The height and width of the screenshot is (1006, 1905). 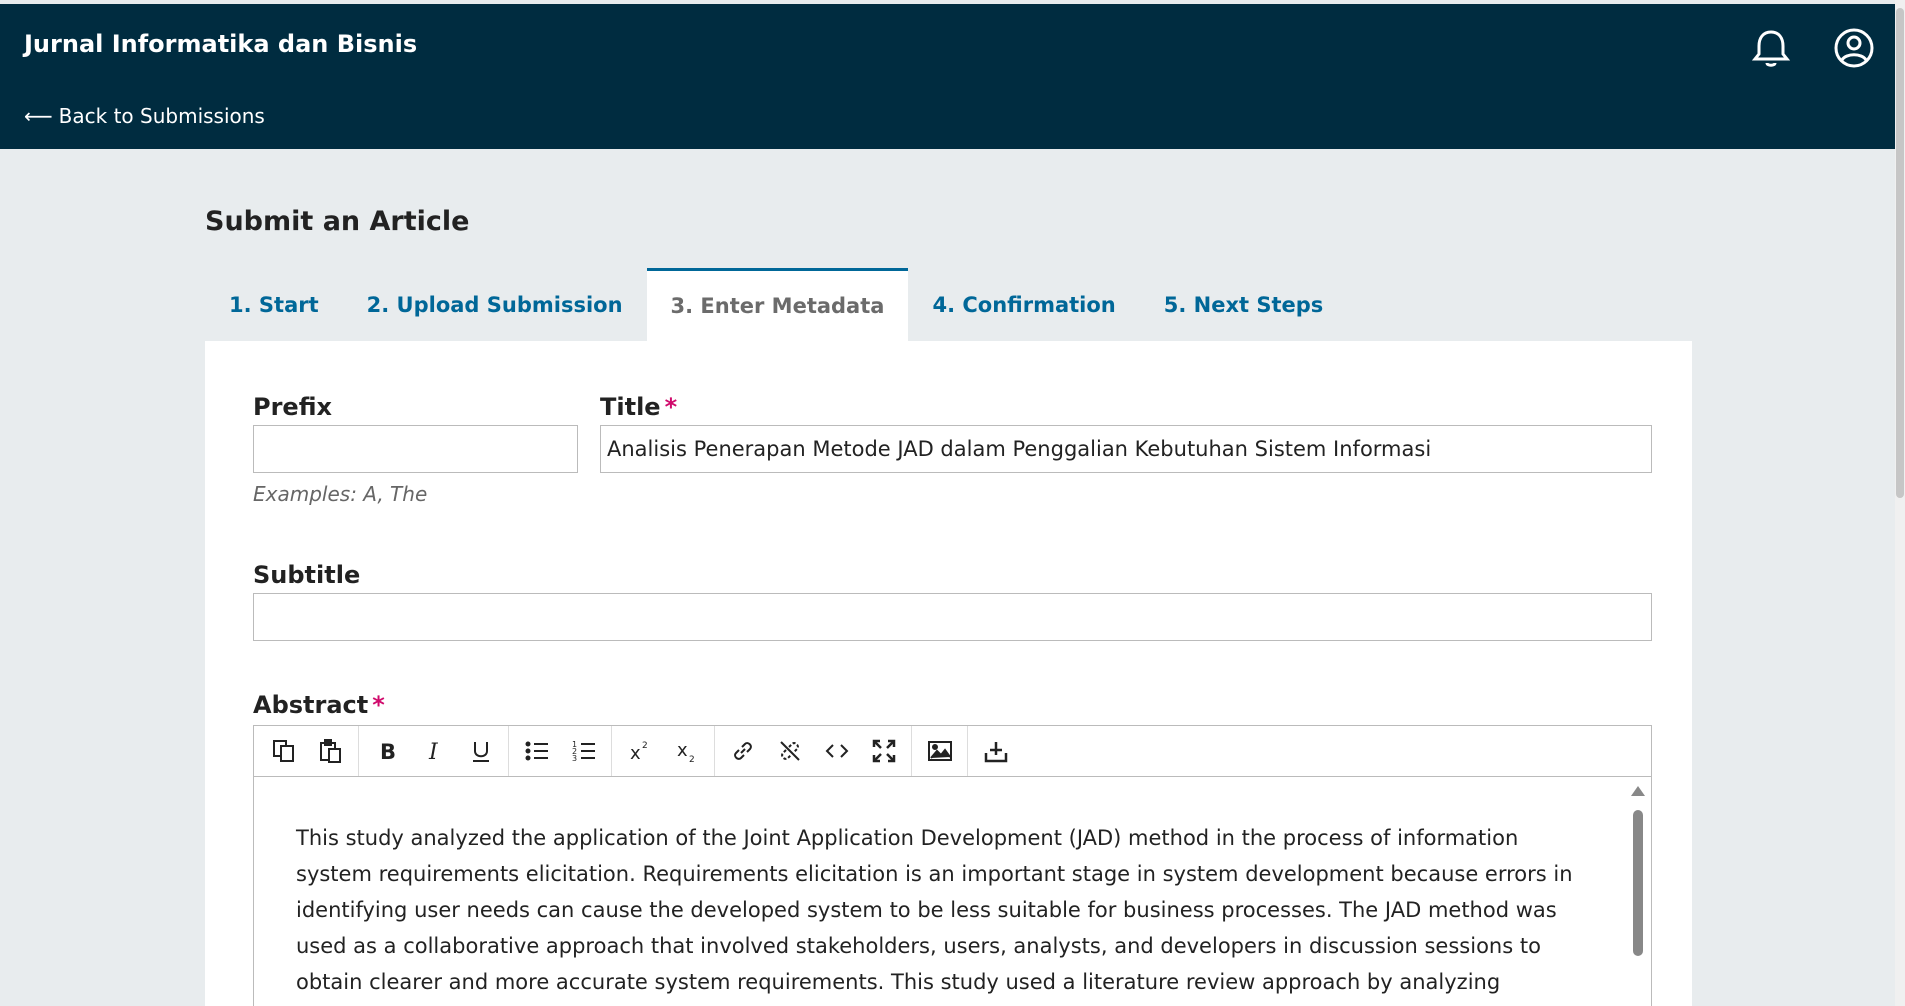 What do you see at coordinates (38, 116) in the screenshot?
I see `back-arrow-icon: ⟵` at bounding box center [38, 116].